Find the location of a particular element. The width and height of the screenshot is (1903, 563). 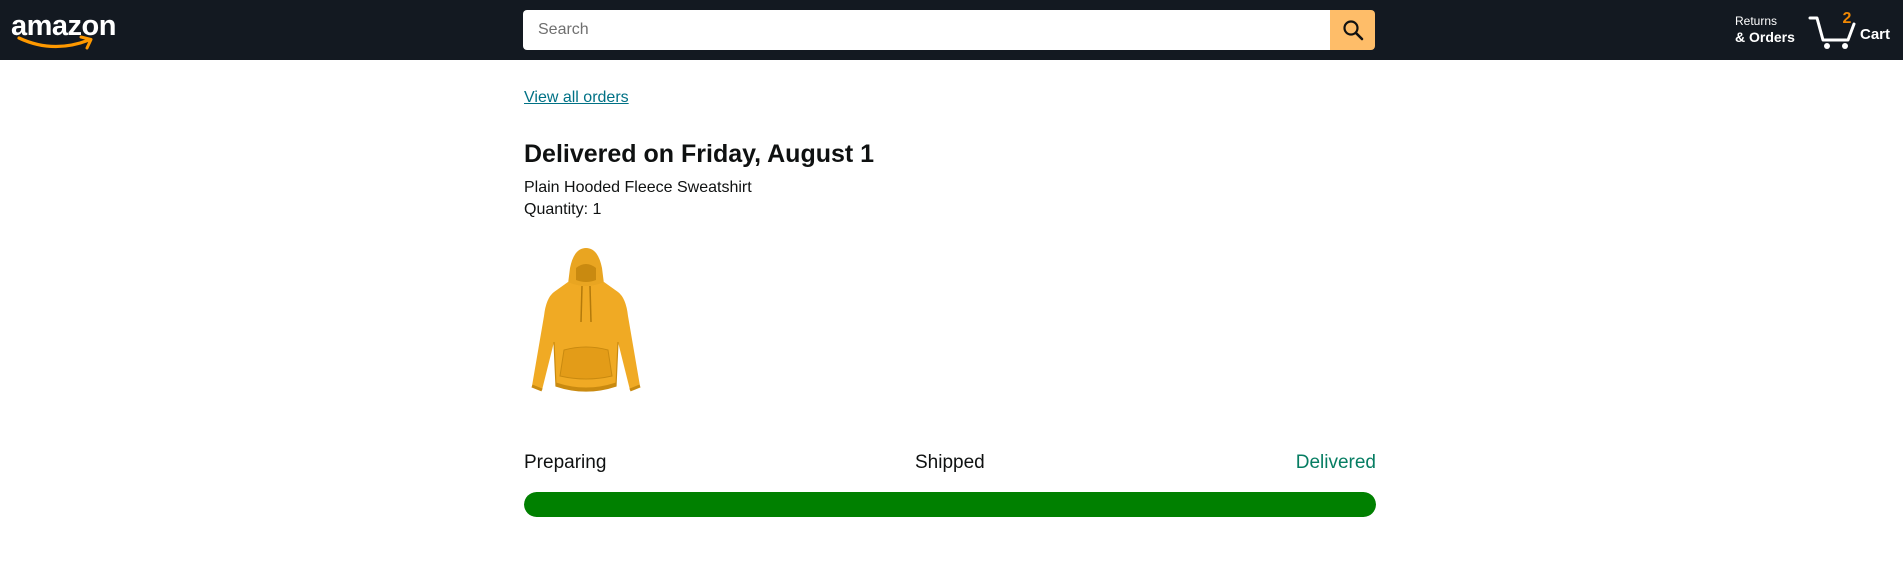

view-all-orders-link: View all orders is located at coordinates (576, 98).